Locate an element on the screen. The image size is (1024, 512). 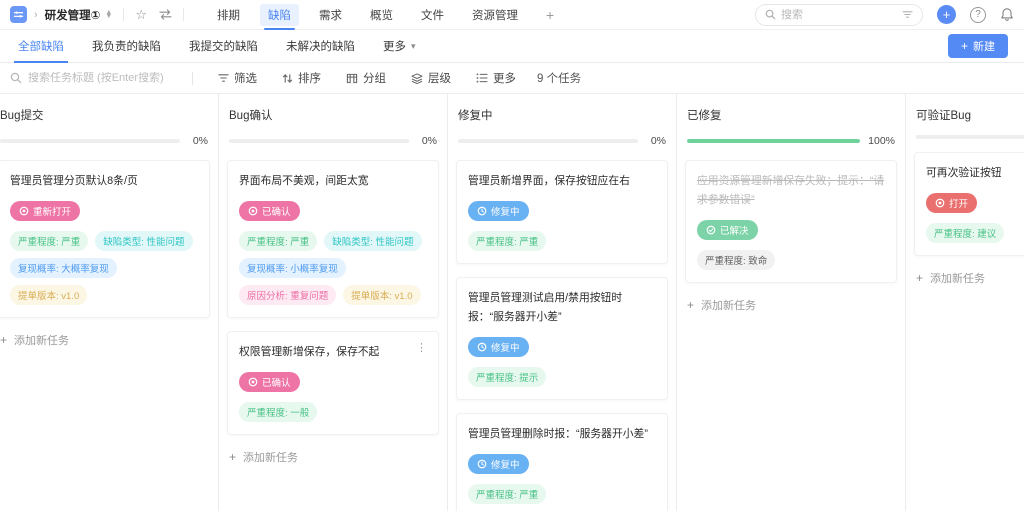
task-search is located at coordinates (94, 78).